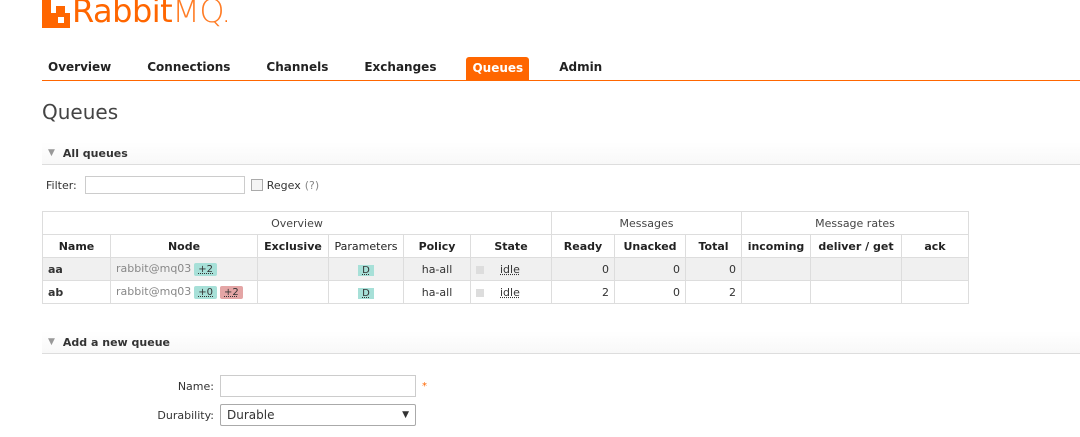 This screenshot has width=1080, height=437. Describe the element at coordinates (76, 246) in the screenshot. I see `col-name: Name` at that location.